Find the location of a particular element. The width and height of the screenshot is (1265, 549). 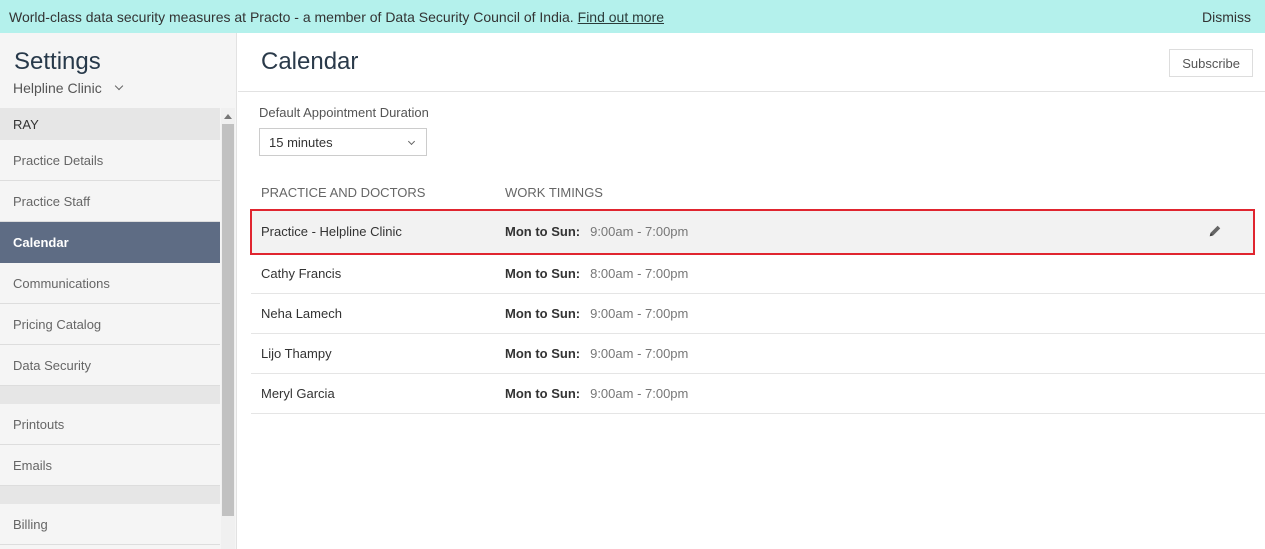

nav-section-header: RAY is located at coordinates (110, 124).